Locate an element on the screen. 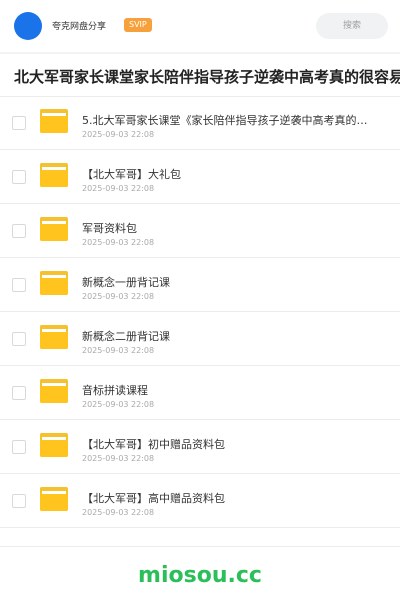 This screenshot has width=400, height=600. list-item: 【北大军哥】初中赠品资料包 2025-09-03 22:08 is located at coordinates (200, 447).